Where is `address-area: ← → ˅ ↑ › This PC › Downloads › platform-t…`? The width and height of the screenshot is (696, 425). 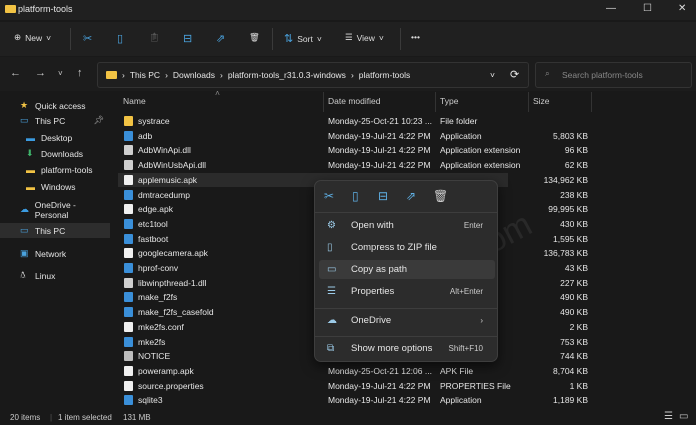 address-area: ← → ˅ ↑ › This PC › Downloads › platform-t… is located at coordinates (348, 74).